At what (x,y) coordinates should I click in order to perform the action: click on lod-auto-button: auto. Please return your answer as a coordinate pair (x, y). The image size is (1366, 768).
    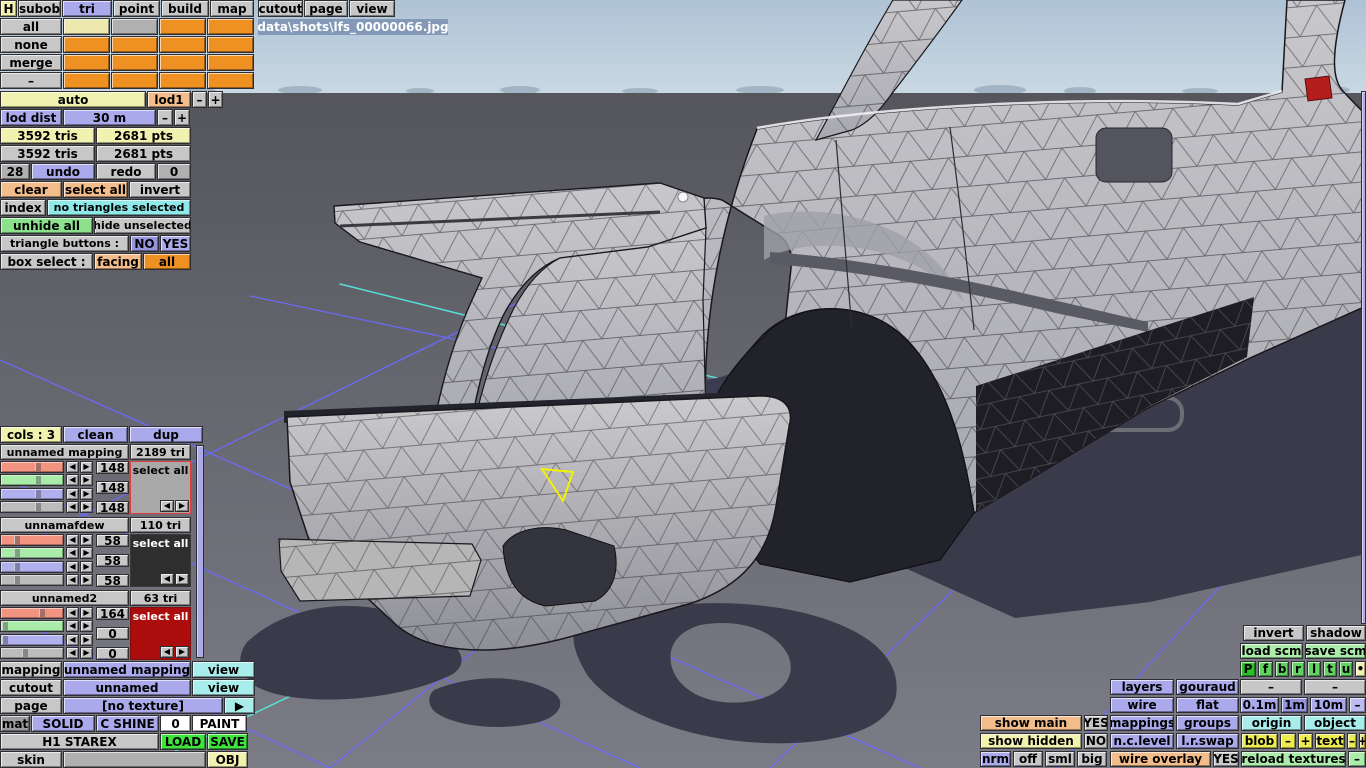
    Looking at the image, I should click on (73, 99).